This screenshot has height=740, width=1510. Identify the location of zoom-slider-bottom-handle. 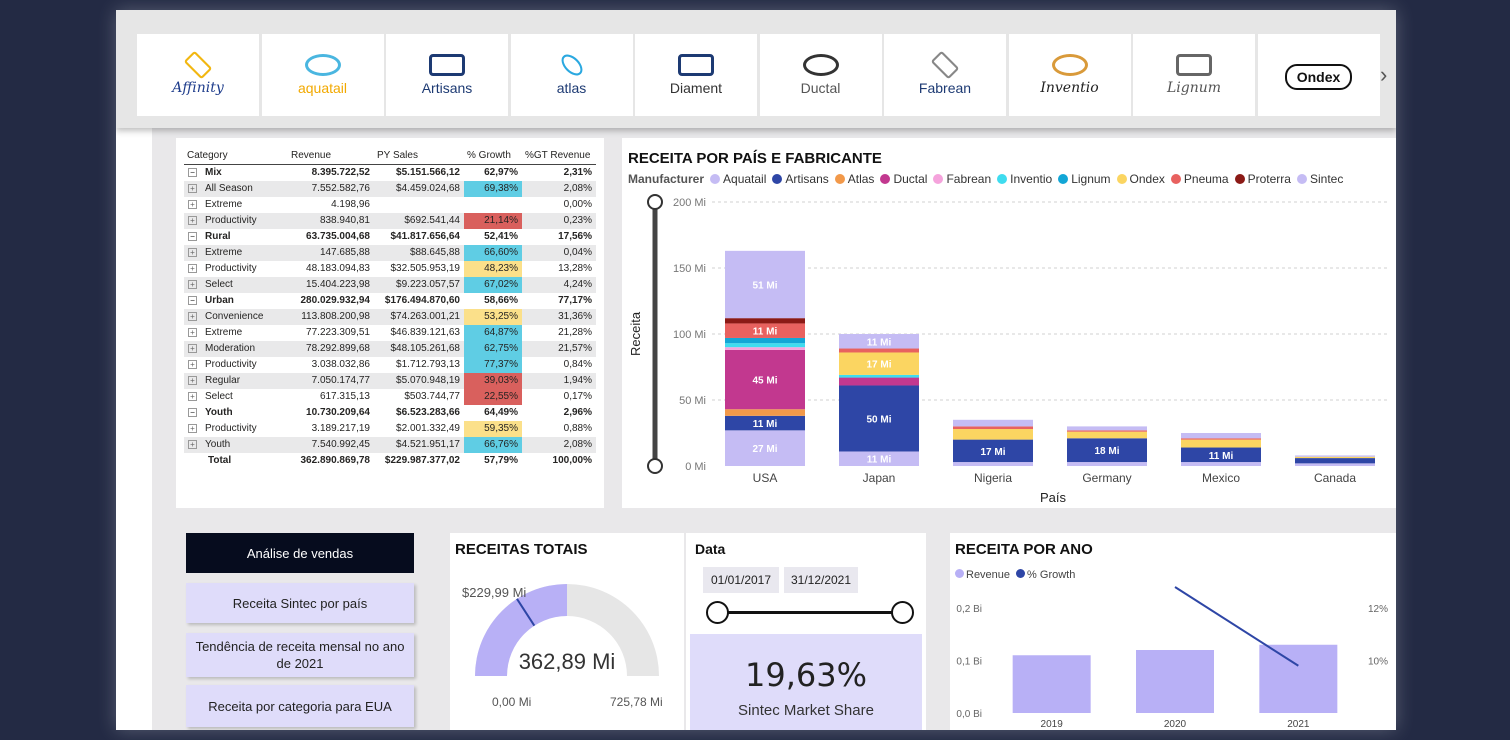
(655, 466).